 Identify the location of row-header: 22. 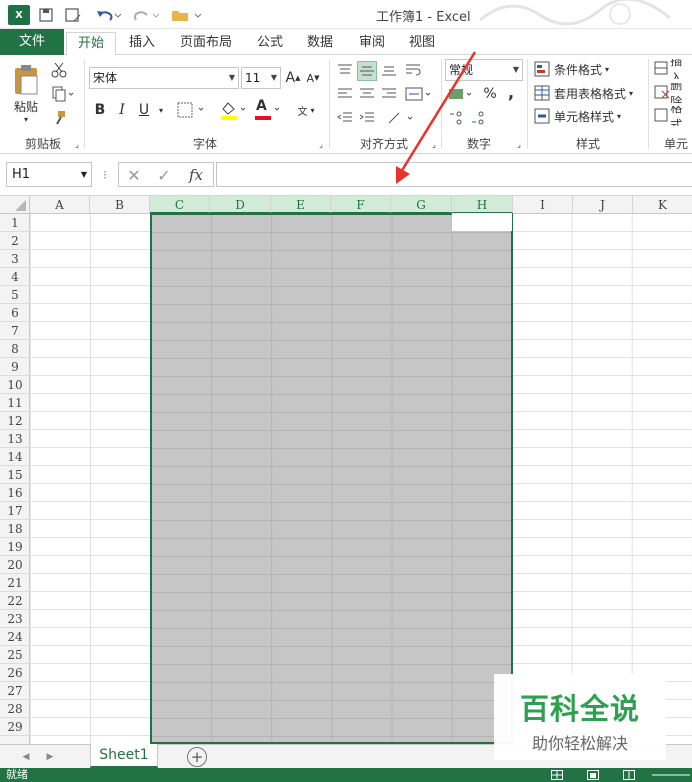
(15, 601).